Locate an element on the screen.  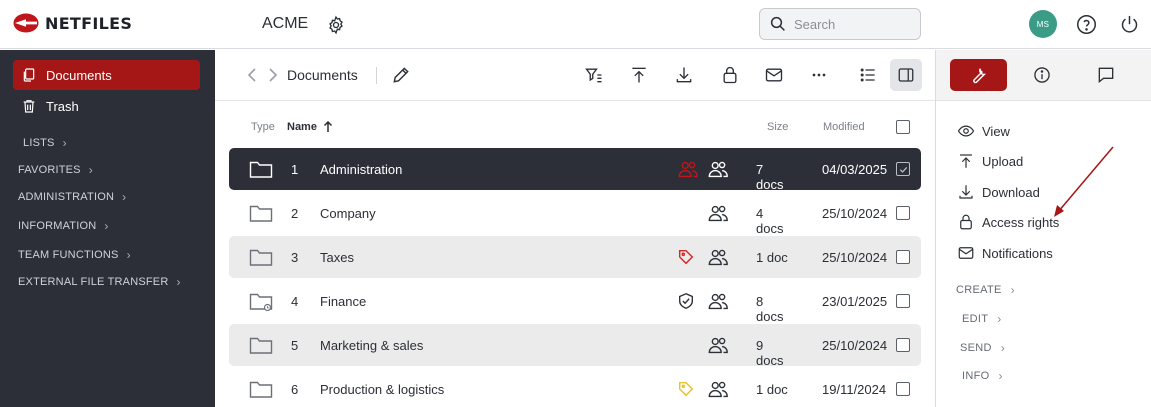
breadcrumb: Documents is located at coordinates (322, 75).